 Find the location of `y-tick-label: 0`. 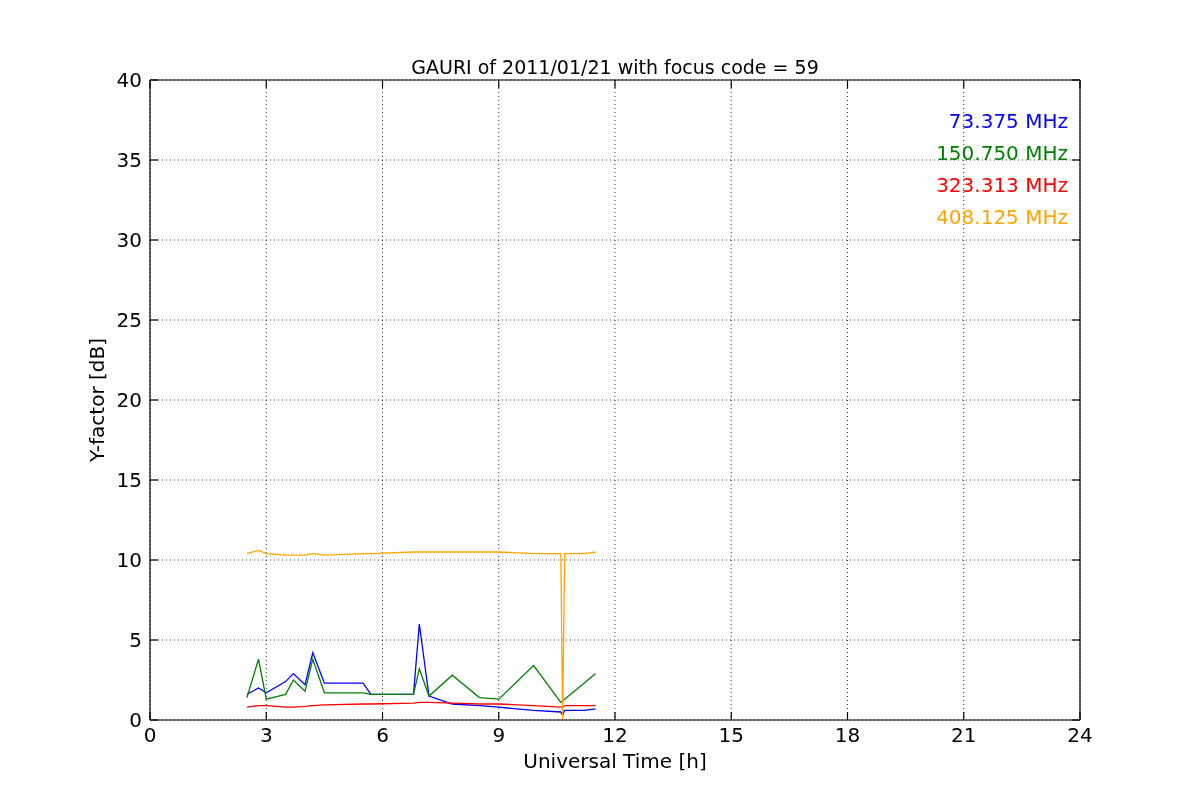

y-tick-label: 0 is located at coordinates (135, 720).